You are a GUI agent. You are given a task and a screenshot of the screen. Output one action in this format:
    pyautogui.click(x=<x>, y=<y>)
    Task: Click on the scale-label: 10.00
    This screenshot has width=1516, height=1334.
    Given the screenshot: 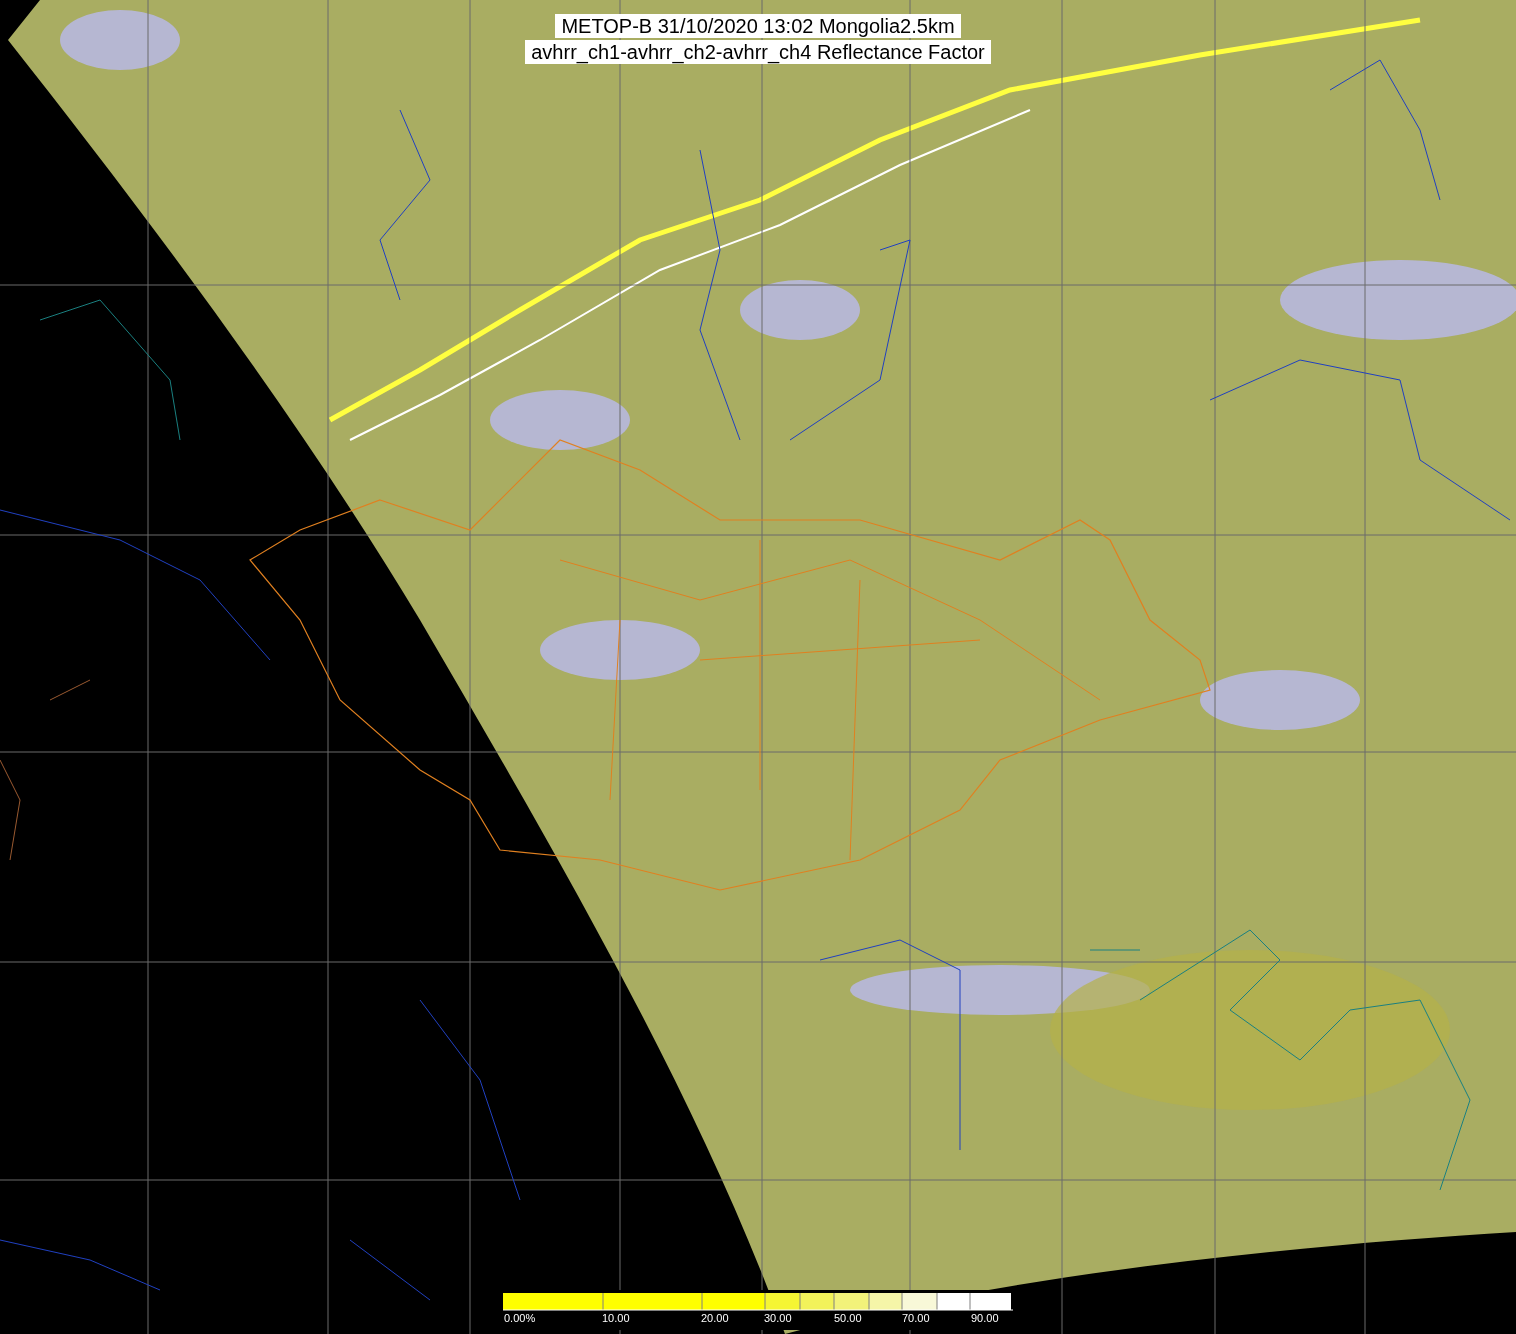 What is the action you would take?
    pyautogui.click(x=616, y=1318)
    